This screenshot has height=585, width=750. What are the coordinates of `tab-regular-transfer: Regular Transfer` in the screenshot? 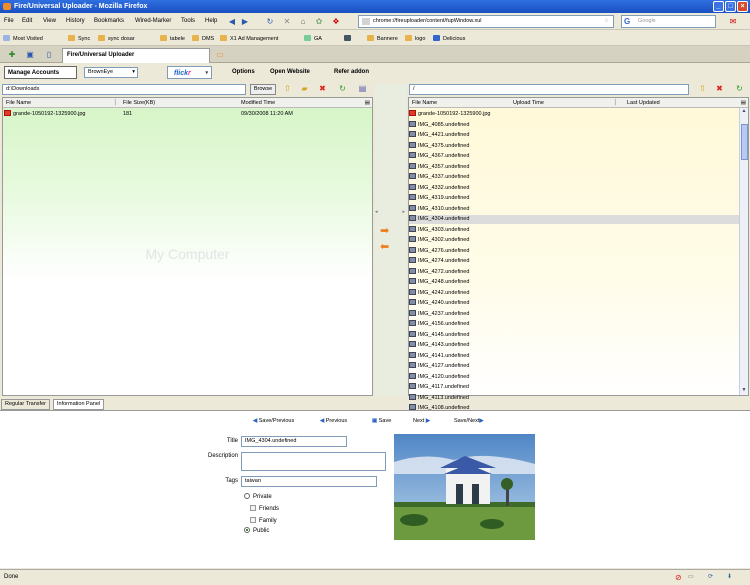 It's located at (25, 404).